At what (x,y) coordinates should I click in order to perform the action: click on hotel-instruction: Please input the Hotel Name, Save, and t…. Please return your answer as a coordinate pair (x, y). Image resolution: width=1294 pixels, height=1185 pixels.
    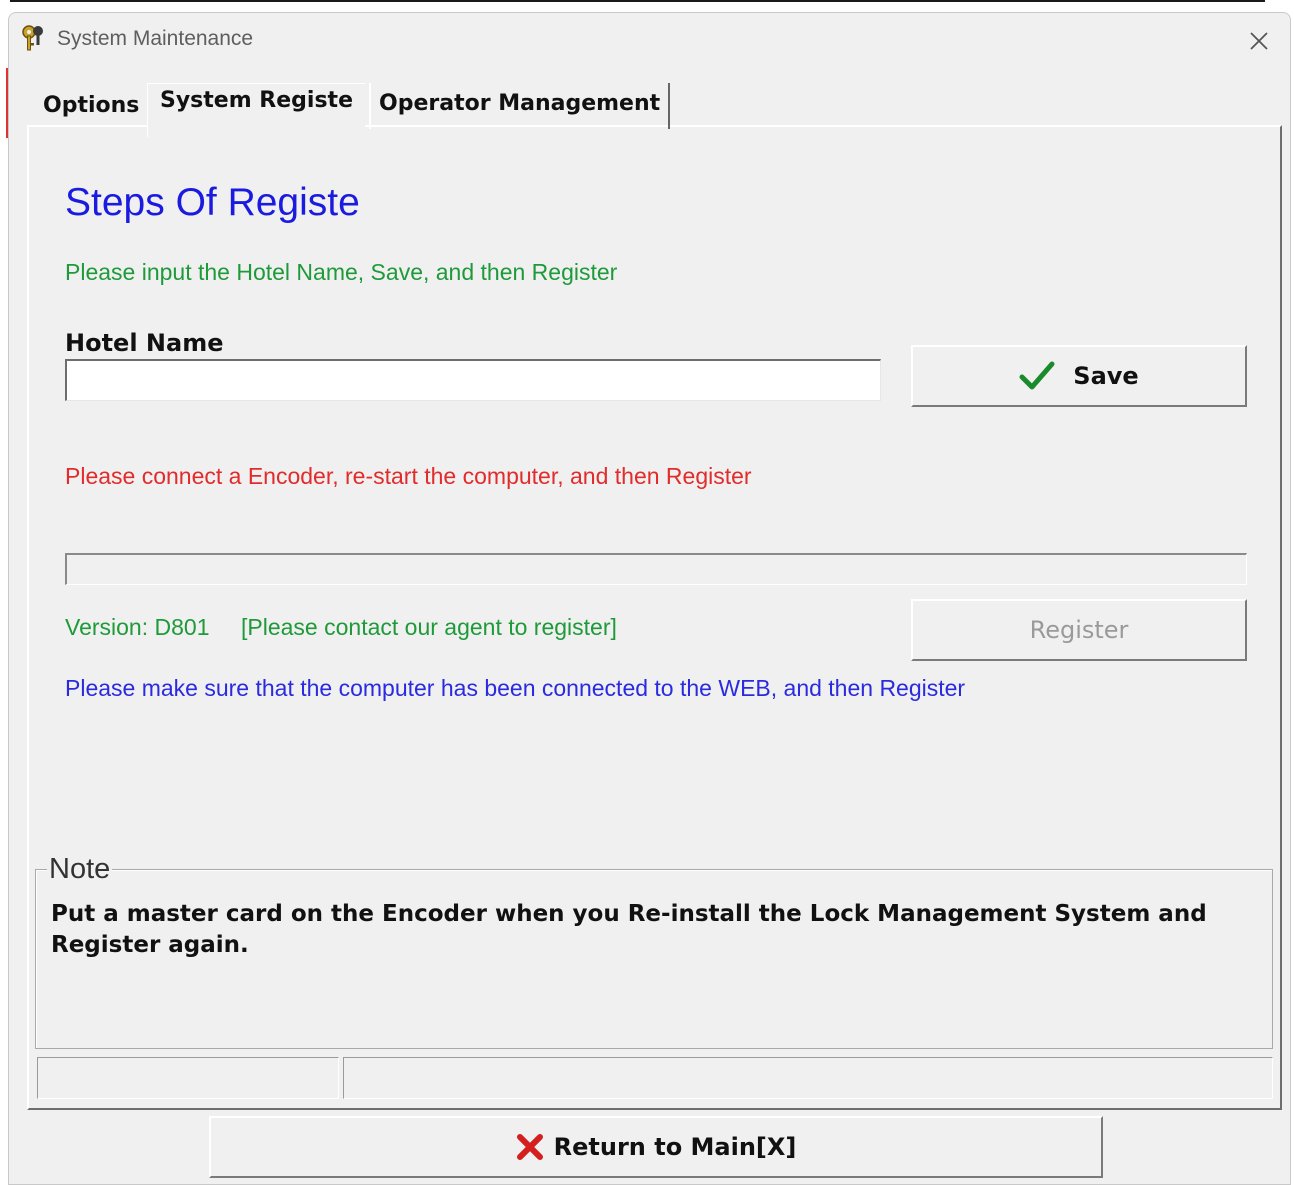
    Looking at the image, I should click on (341, 272).